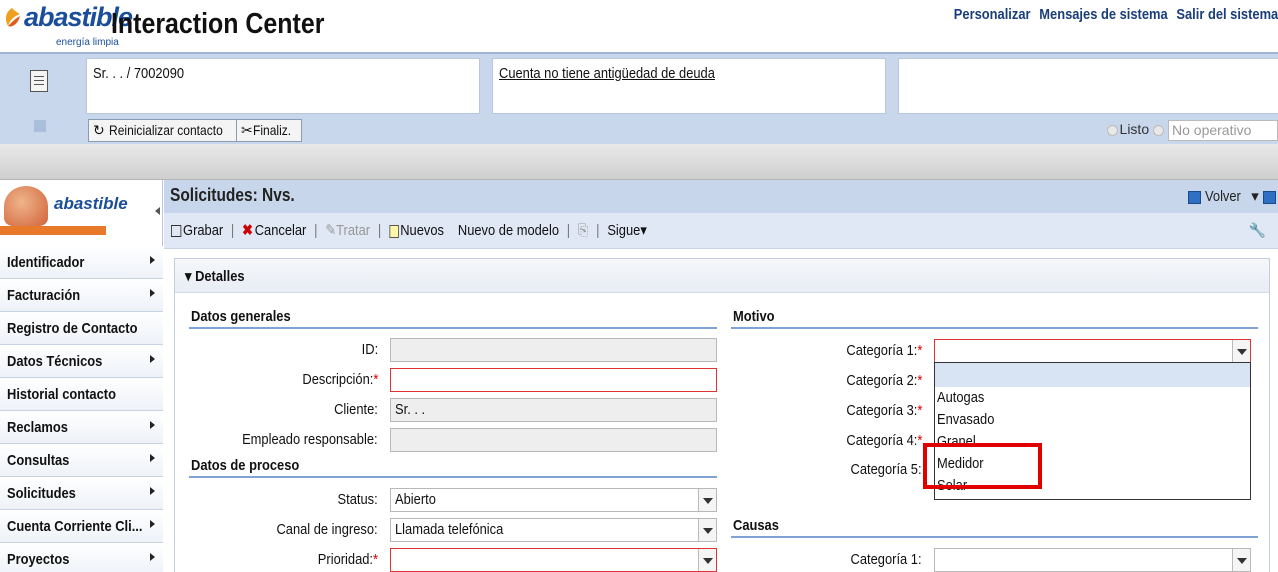 This screenshot has height=572, width=1278. I want to click on nav-item-proyectos: Proyectos, so click(81, 557).